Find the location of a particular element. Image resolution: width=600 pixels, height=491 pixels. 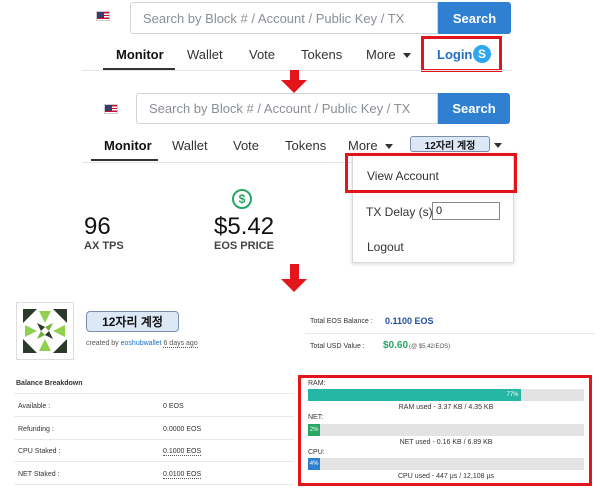

net-caption: NET used - 0.16 KB / 6.89 KB is located at coordinates (446, 442).